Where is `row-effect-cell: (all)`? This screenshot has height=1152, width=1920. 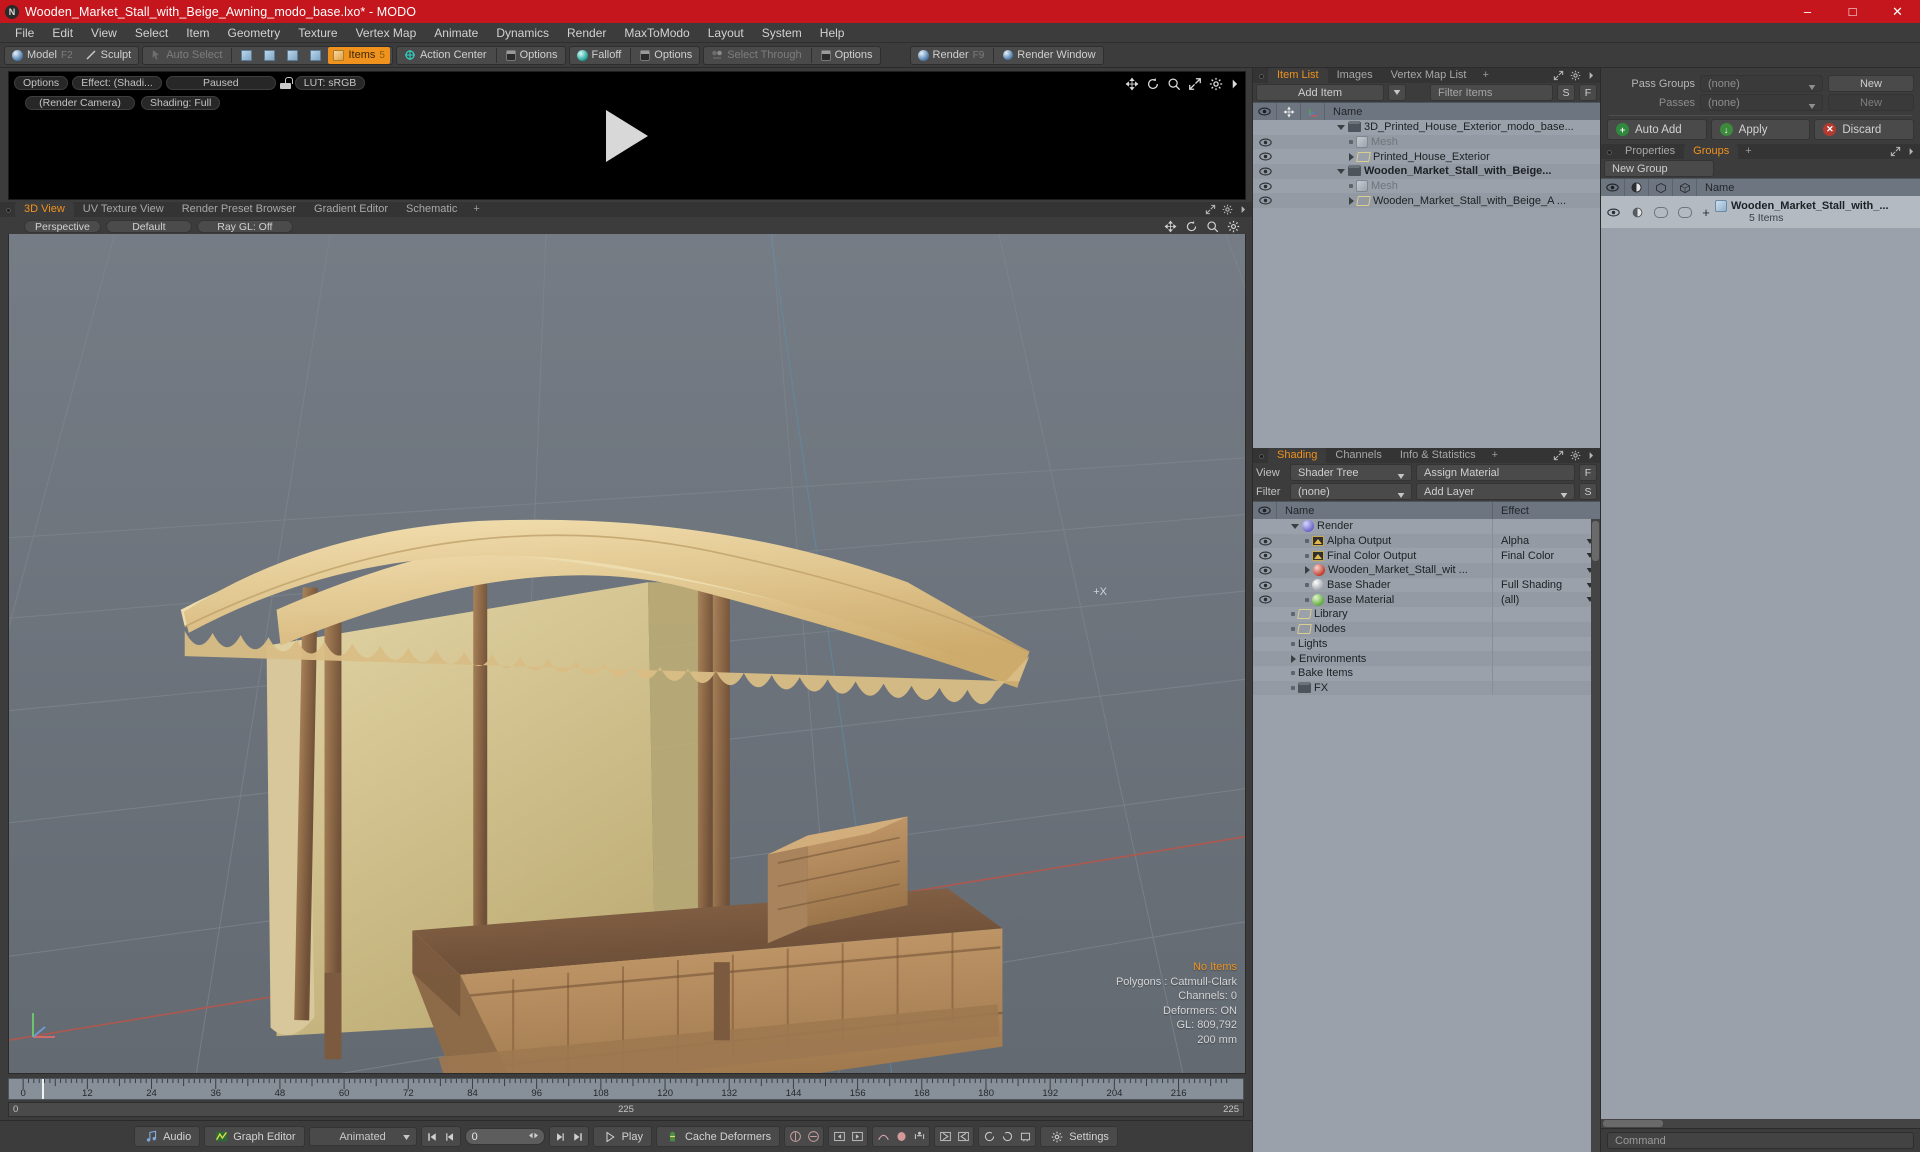
row-effect-cell: (all) is located at coordinates (1546, 600).